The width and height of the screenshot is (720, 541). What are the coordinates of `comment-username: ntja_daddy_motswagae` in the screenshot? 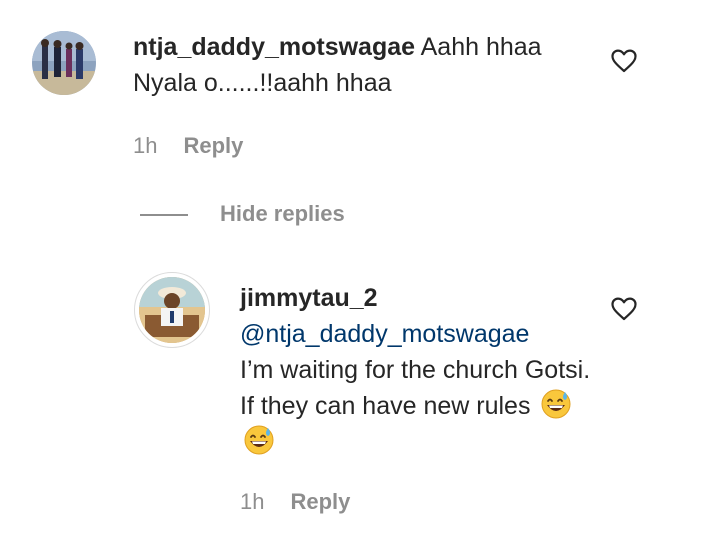 It's located at (274, 47).